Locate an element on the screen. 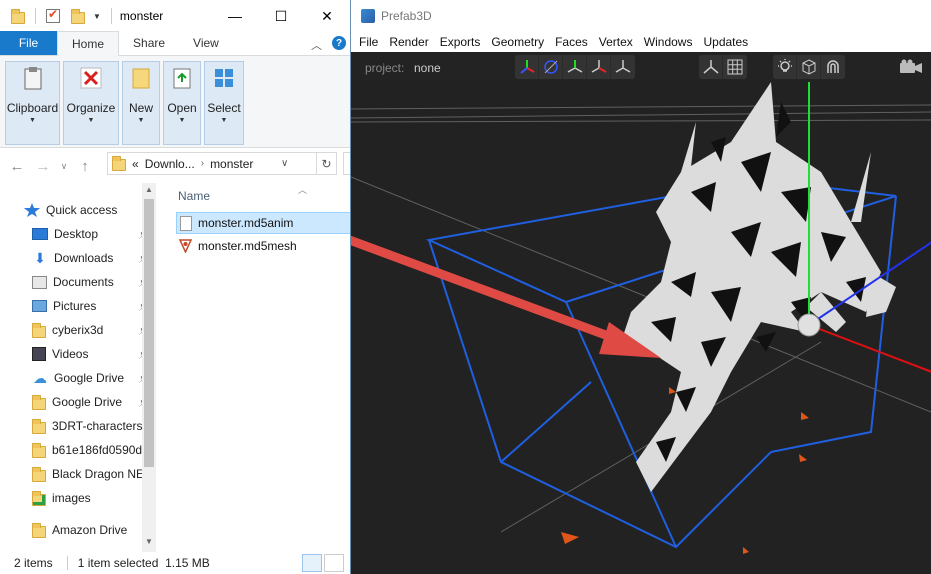  prefab-app-icon is located at coordinates (368, 16).